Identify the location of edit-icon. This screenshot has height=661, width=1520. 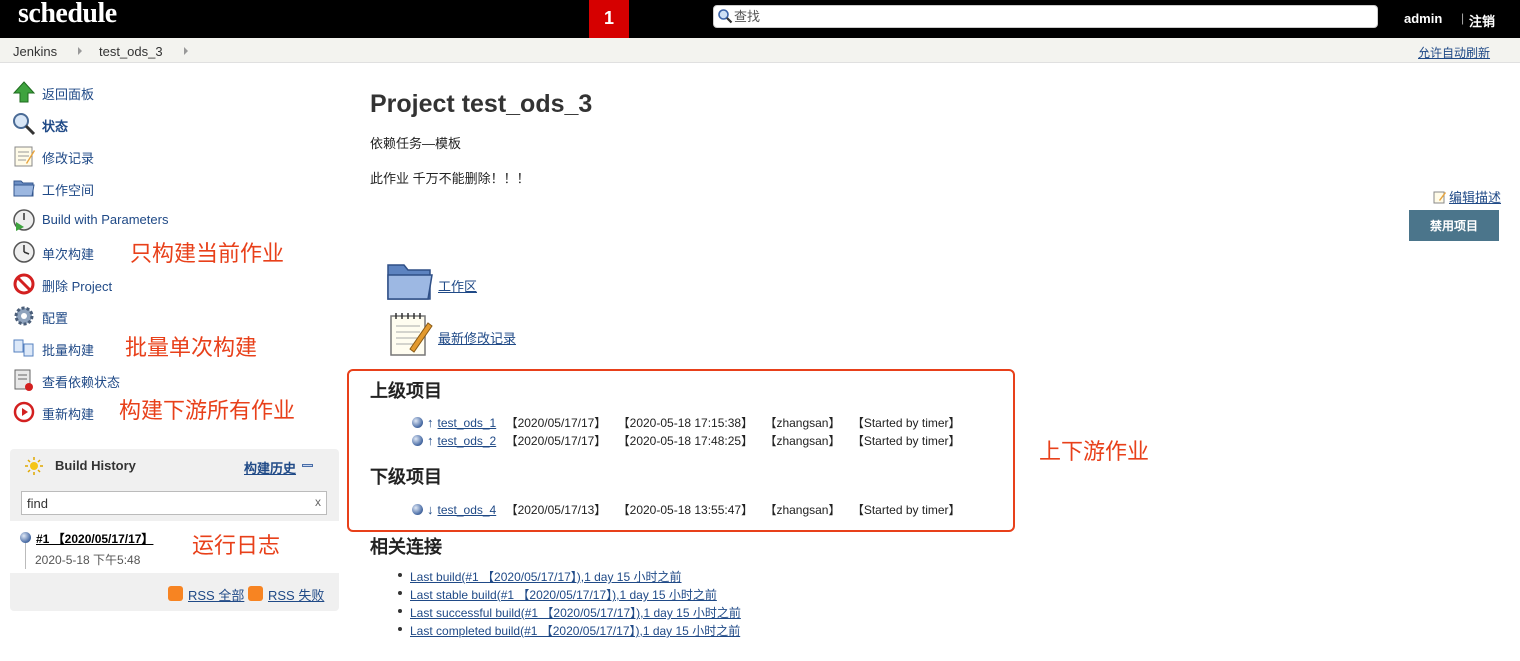
(1439, 197).